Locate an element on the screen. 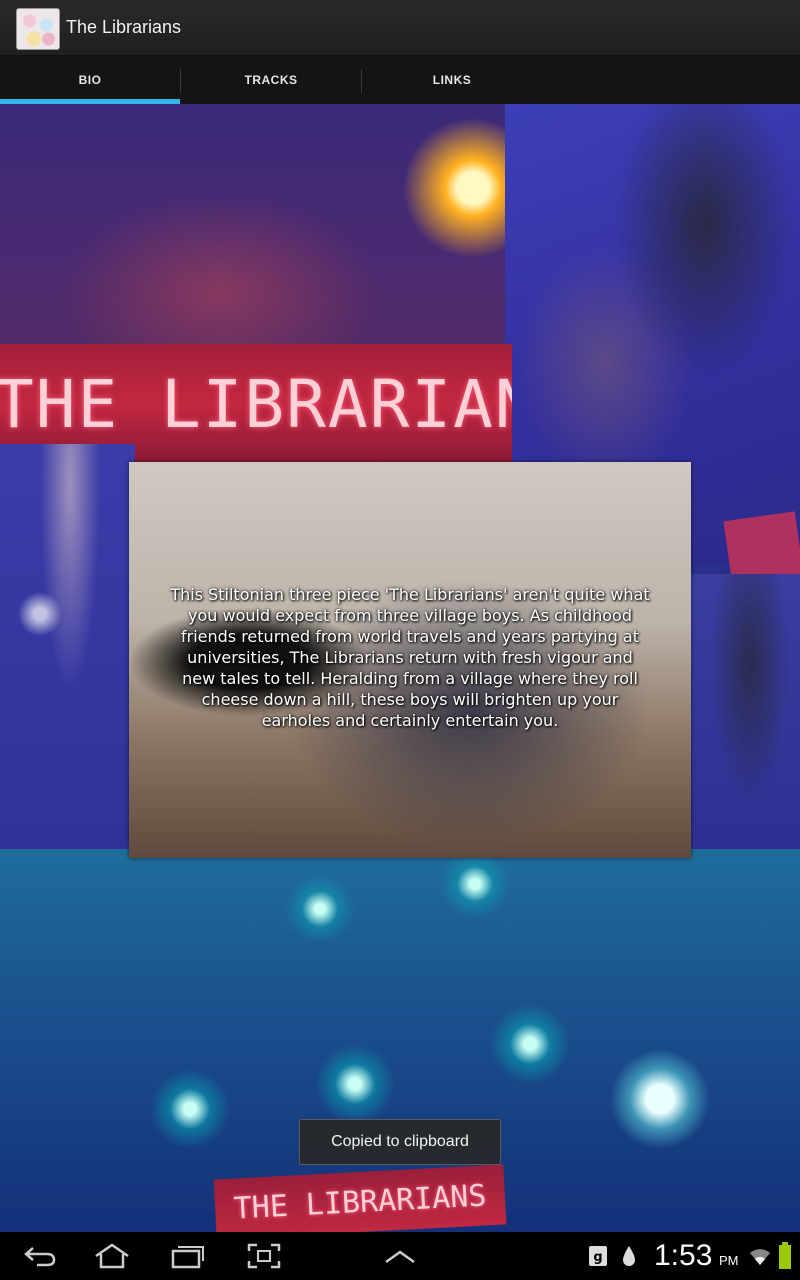 This screenshot has height=1280, width=800. tab-bar: BIO TRACKS LINKS is located at coordinates (400, 80).